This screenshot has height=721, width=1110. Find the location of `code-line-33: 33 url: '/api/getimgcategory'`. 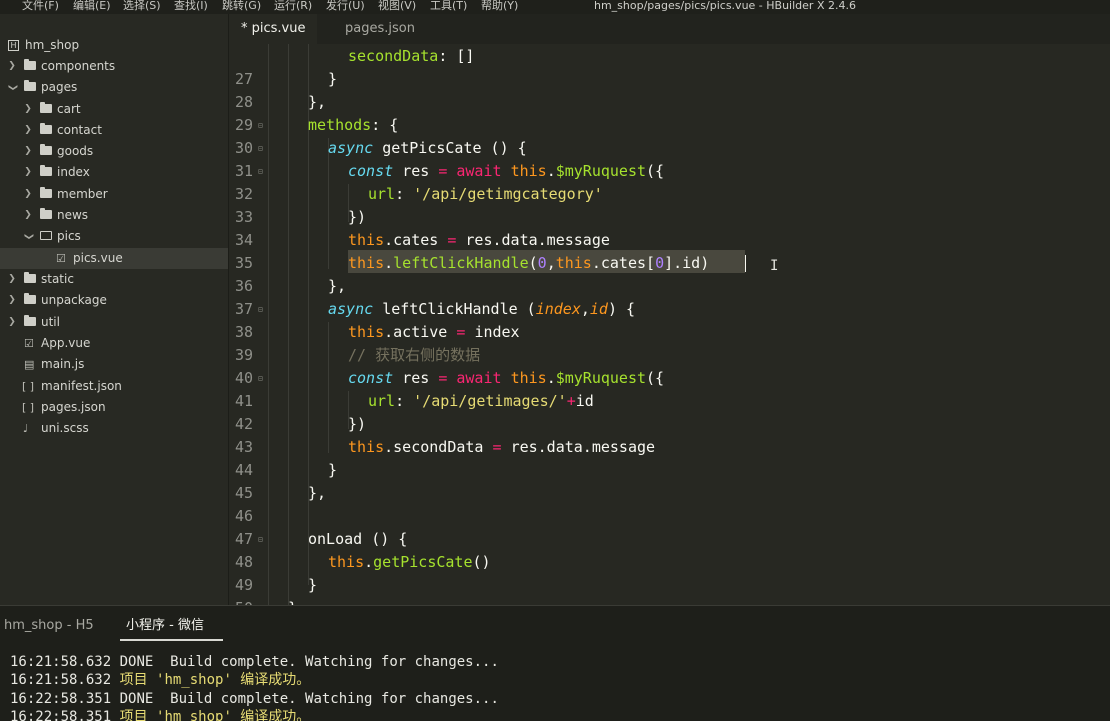

code-line-33: 33 url: '/api/getimgcategory' is located at coordinates (669, 204).